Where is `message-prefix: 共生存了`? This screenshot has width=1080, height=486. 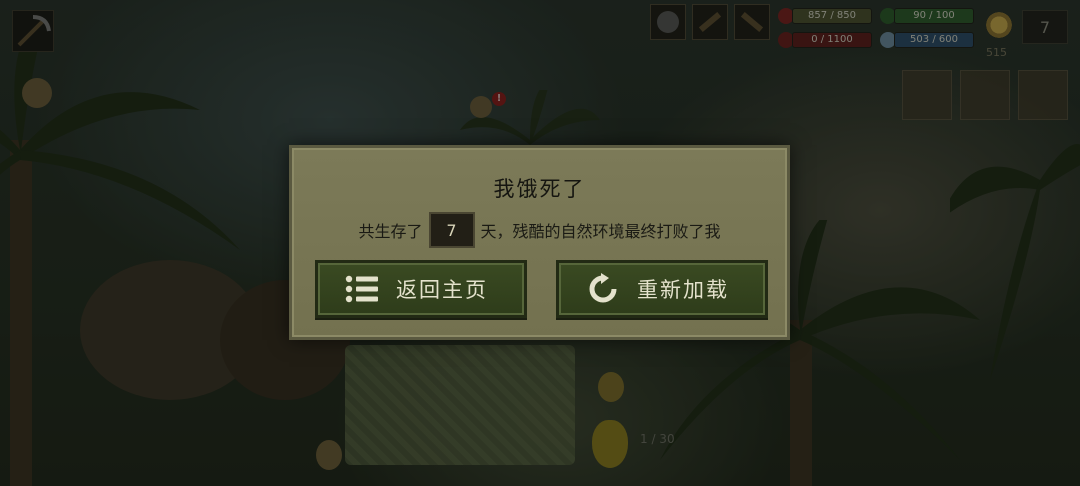
message-prefix: 共生存了 is located at coordinates (390, 231).